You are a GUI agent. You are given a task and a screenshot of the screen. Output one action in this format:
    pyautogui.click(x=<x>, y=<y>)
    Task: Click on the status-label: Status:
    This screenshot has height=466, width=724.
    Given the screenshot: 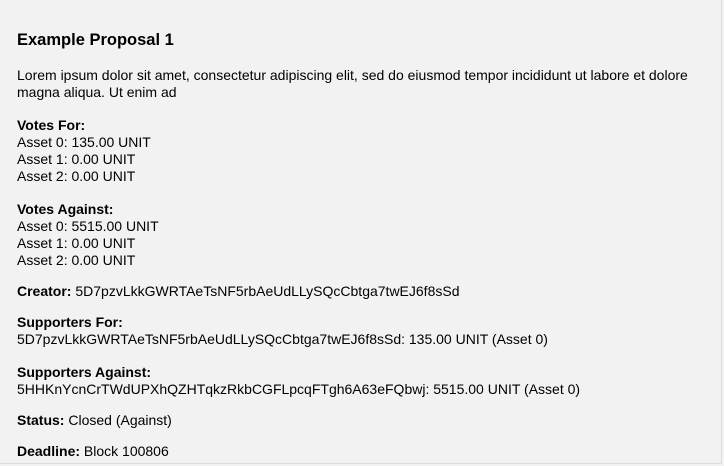 What is the action you would take?
    pyautogui.click(x=41, y=420)
    